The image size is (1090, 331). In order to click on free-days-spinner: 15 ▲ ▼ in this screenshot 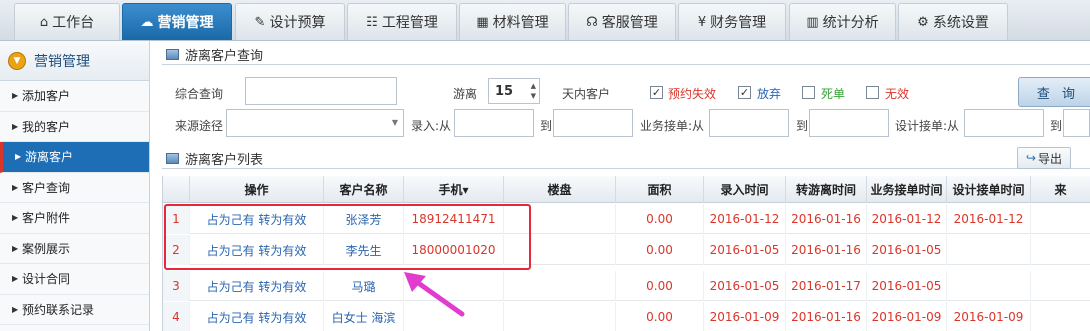, I will do `click(514, 91)`.